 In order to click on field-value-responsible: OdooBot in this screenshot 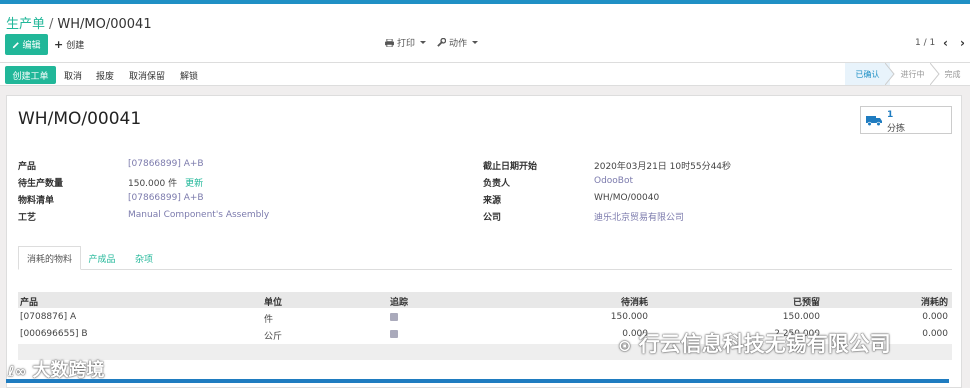, I will do `click(613, 181)`.